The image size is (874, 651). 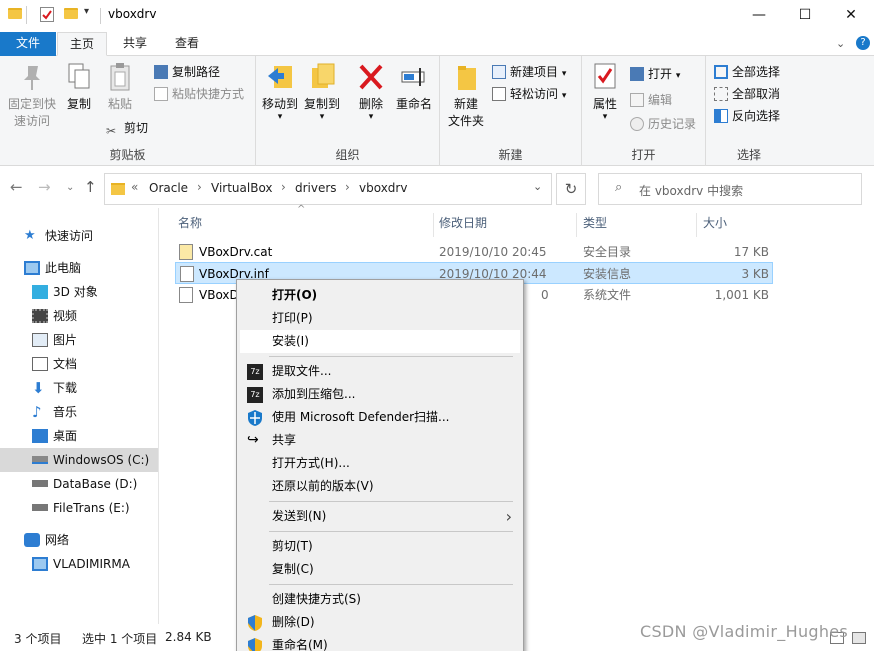 I want to click on nav-3d-objects: 3D 对象, so click(x=79, y=292).